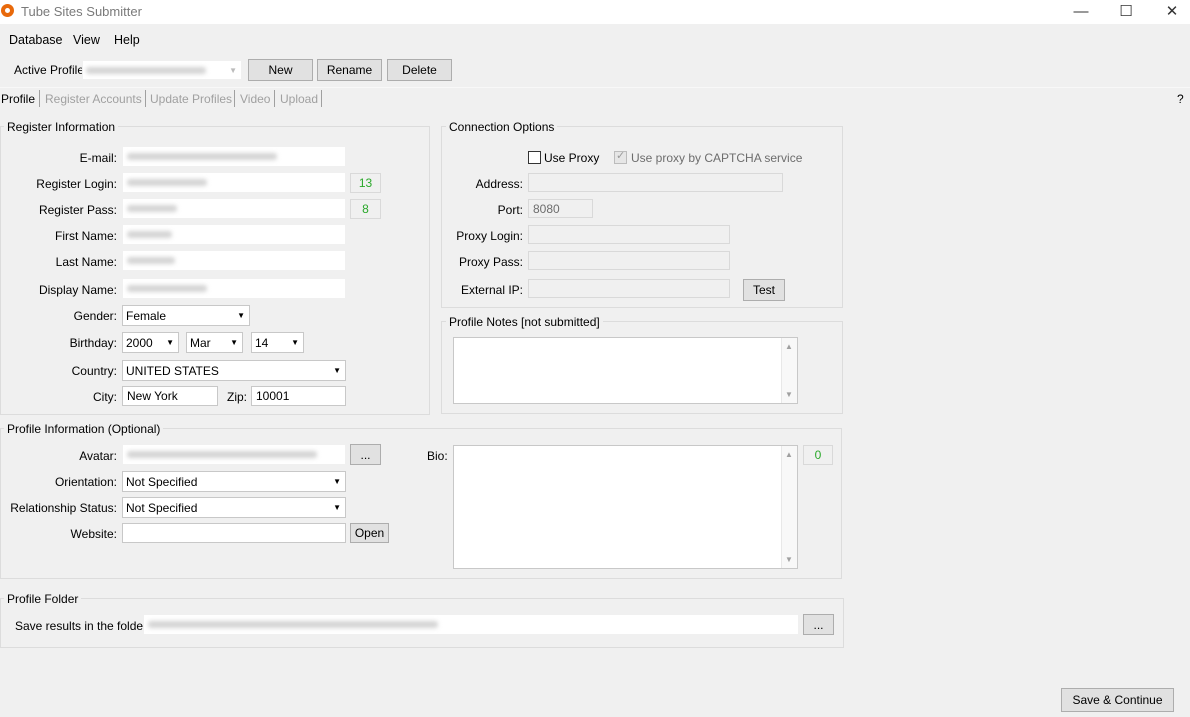 Image resolution: width=1190 pixels, height=717 pixels. Describe the element at coordinates (149, 234) in the screenshot. I see `redacted-first-name` at that location.